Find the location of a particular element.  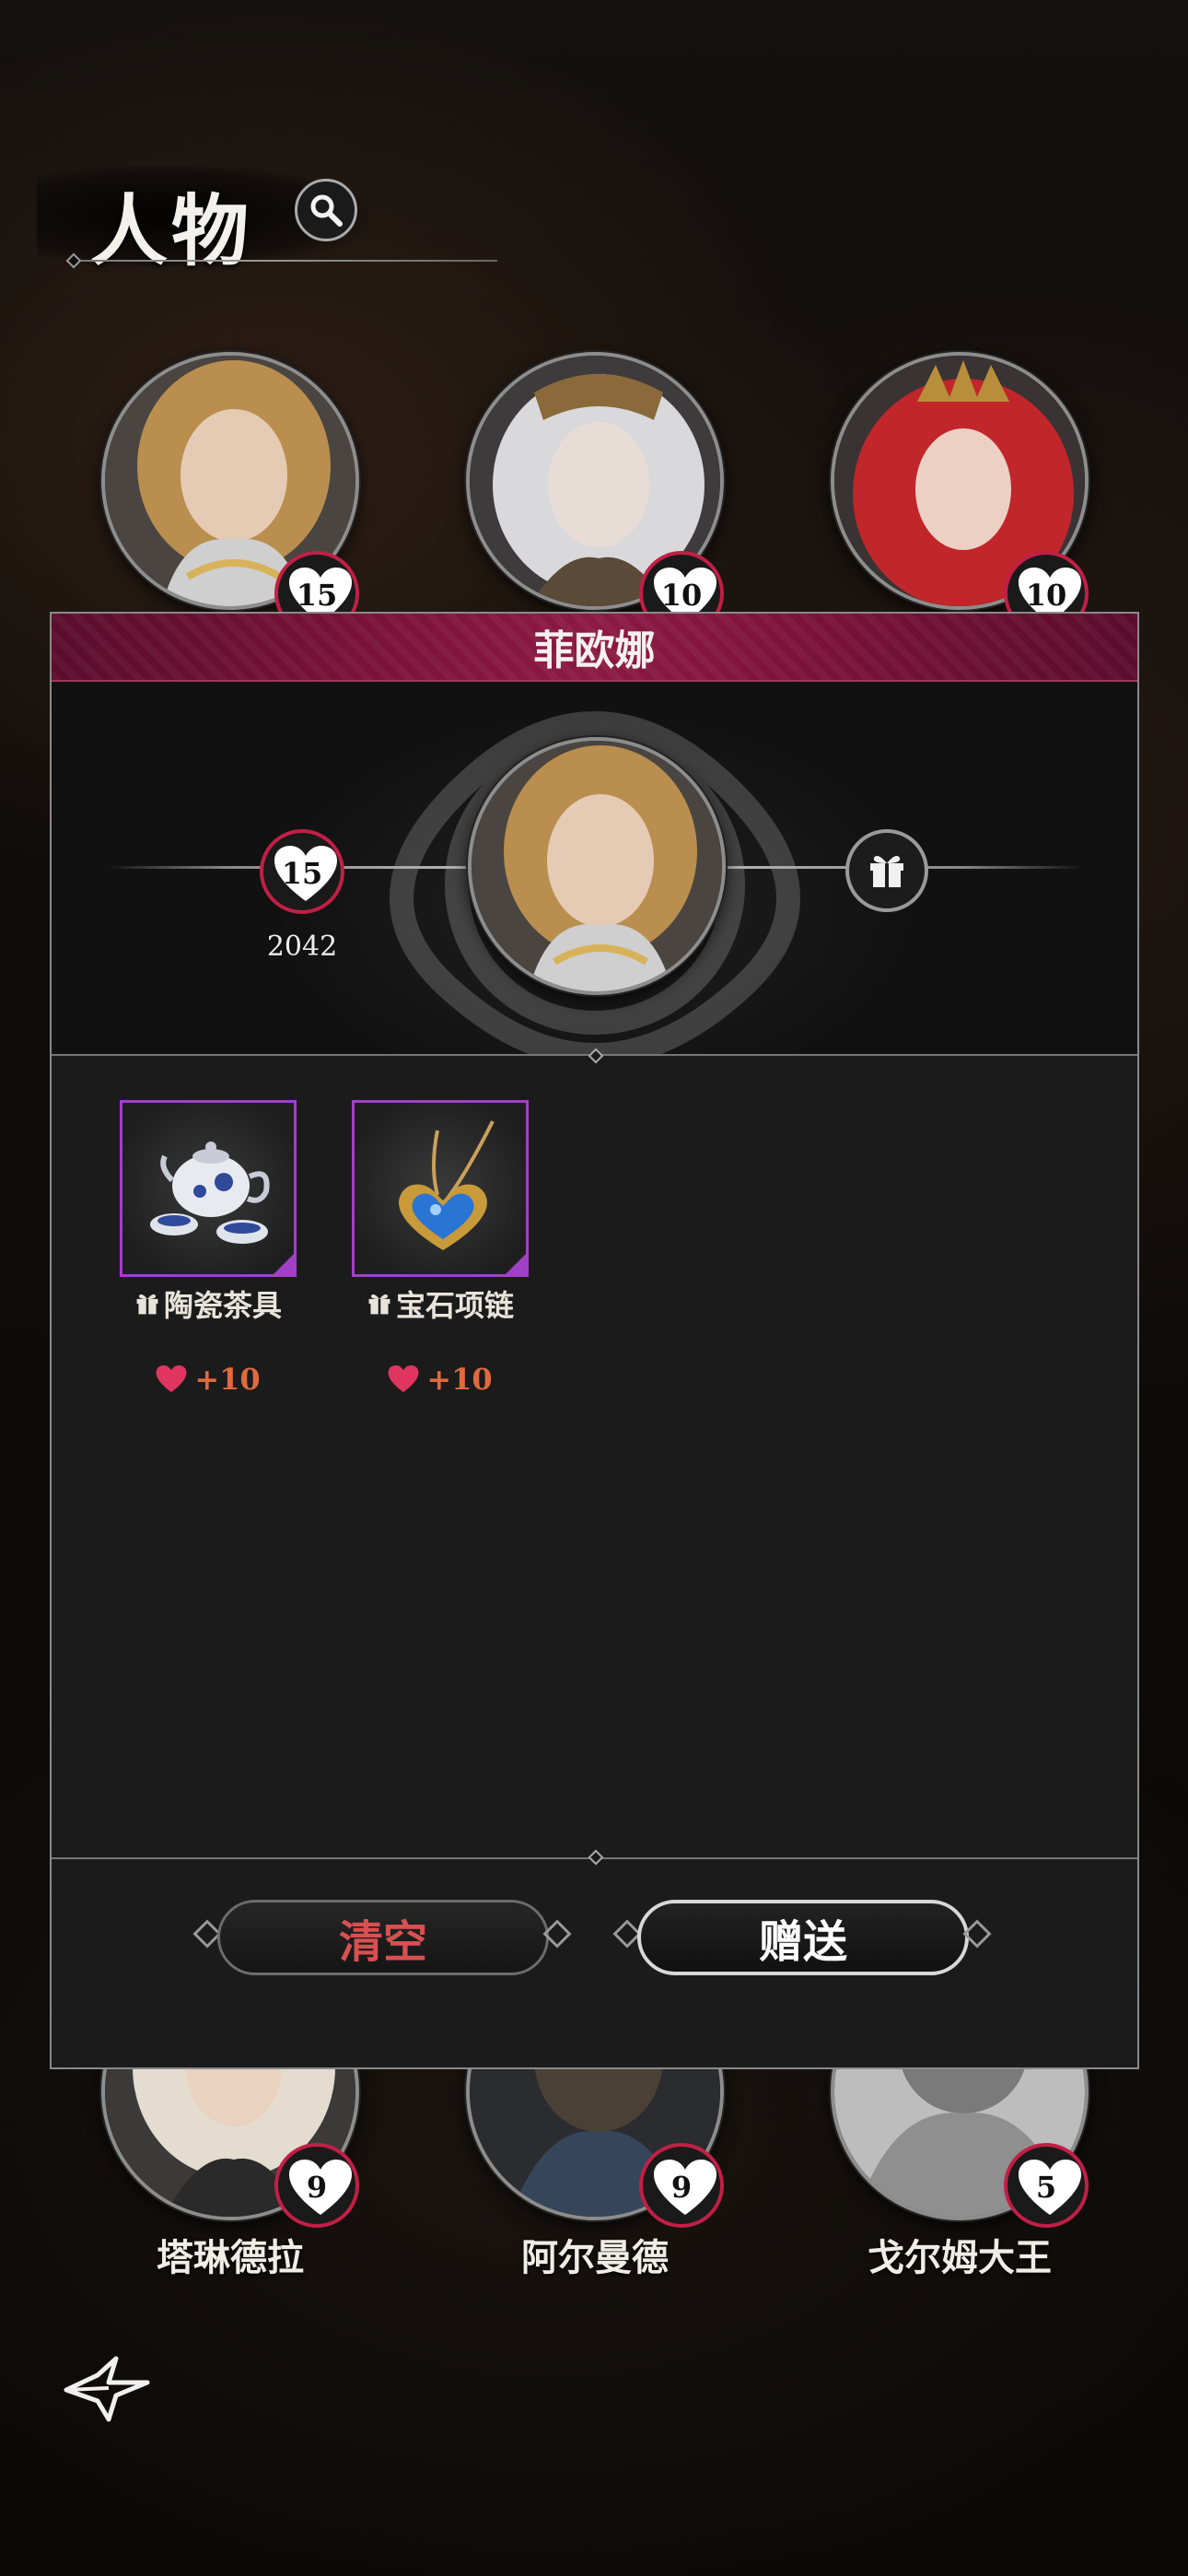

teapot-icon is located at coordinates (210, 1193).